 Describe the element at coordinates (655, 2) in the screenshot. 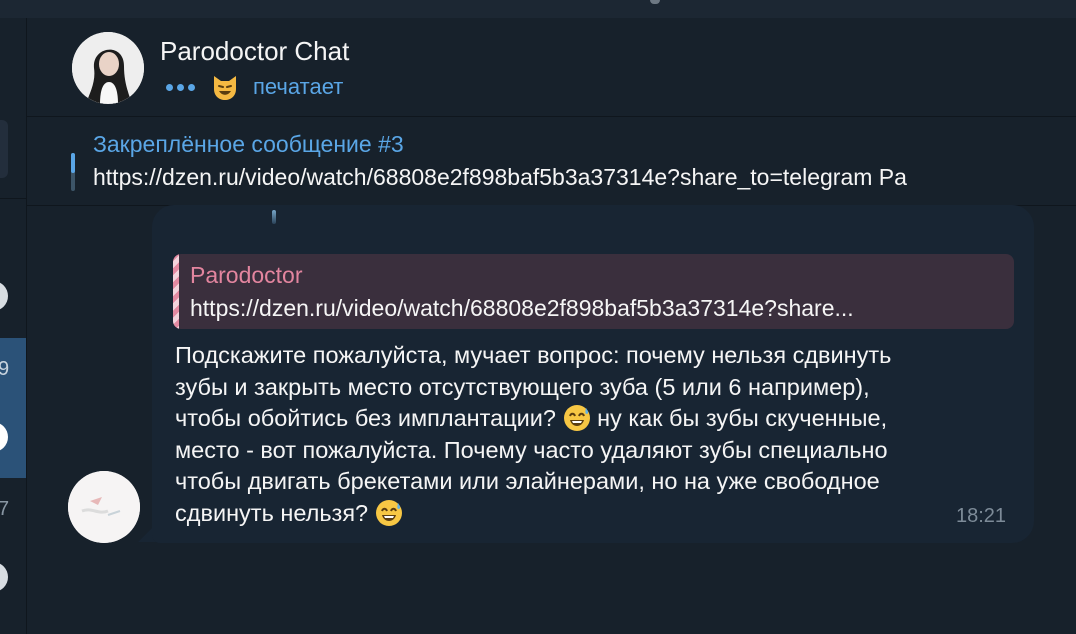

I see `window-indicator-dot` at that location.